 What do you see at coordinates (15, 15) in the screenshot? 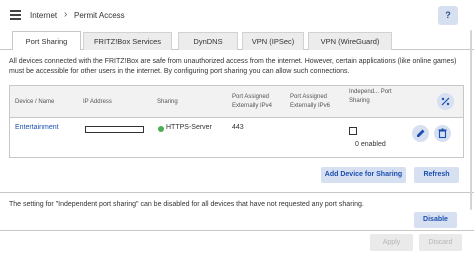
I see `menu-icon` at bounding box center [15, 15].